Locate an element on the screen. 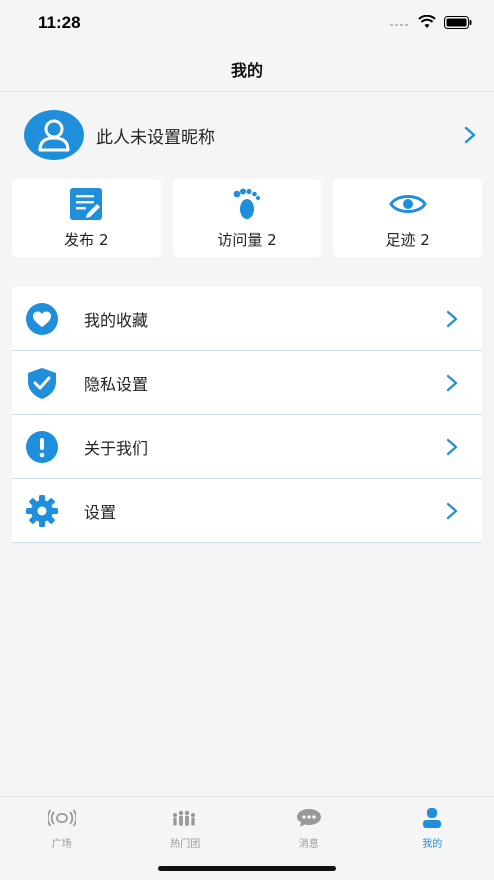 The image size is (494, 880). shield-check-icon is located at coordinates (42, 383).